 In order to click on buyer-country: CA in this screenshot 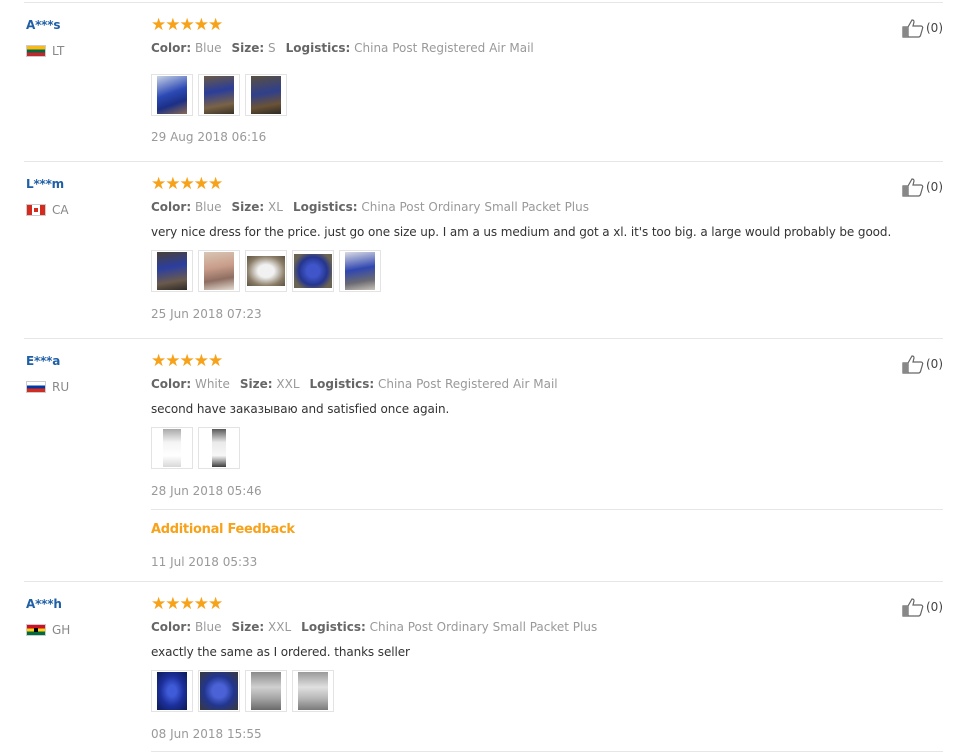, I will do `click(47, 210)`.